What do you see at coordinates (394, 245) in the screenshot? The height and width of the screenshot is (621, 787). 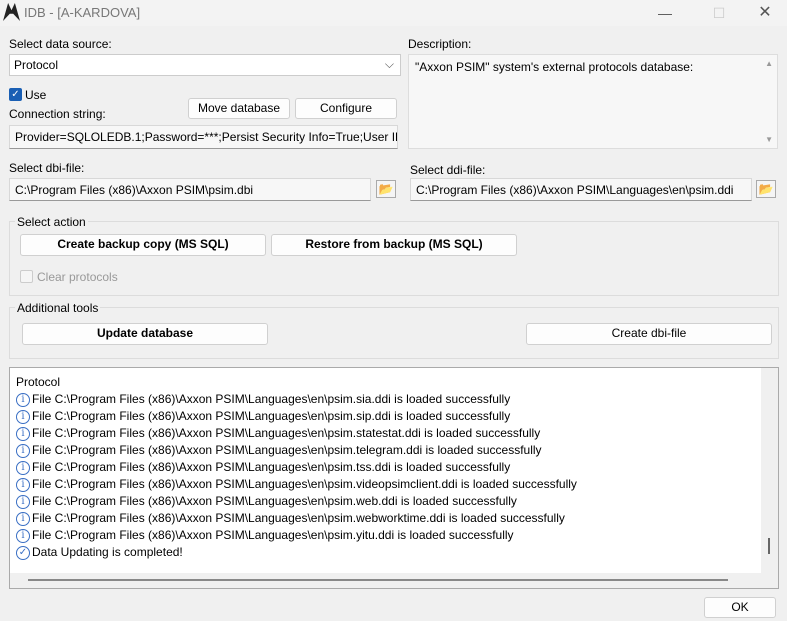 I see `restore-backup-button: Restore from backup (MS SQL)` at bounding box center [394, 245].